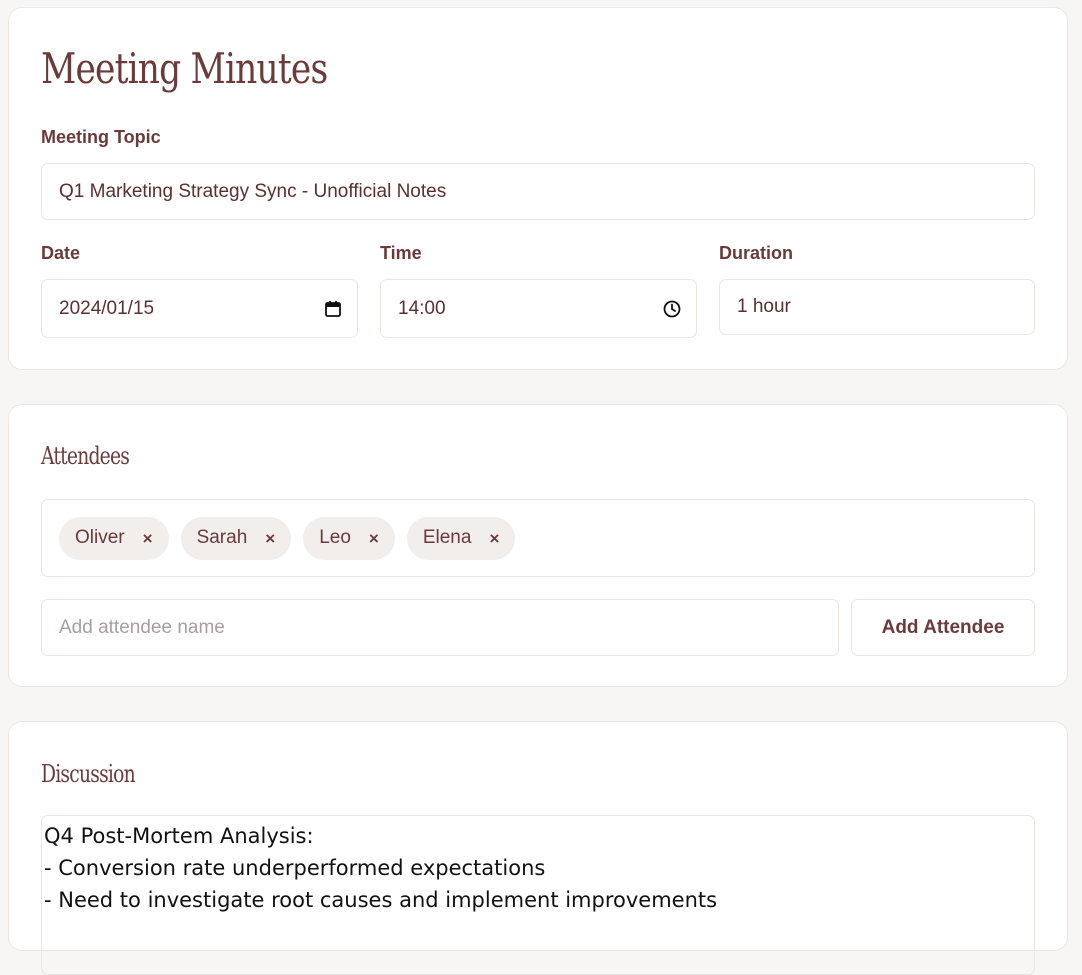 This screenshot has width=1082, height=975. What do you see at coordinates (447, 537) in the screenshot?
I see `attendee-name: Elena` at bounding box center [447, 537].